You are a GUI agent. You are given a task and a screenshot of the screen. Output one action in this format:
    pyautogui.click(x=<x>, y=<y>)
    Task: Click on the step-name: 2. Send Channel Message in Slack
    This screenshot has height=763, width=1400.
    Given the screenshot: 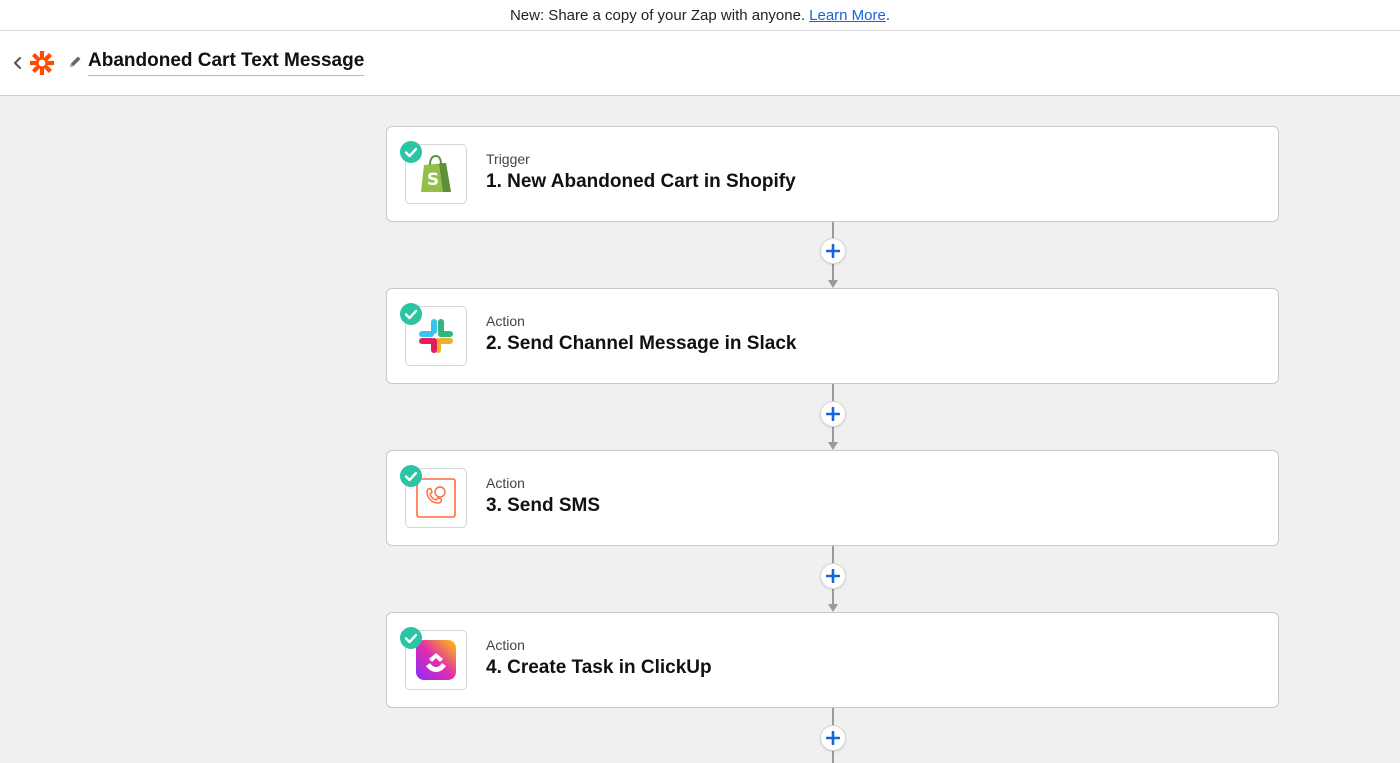 What is the action you would take?
    pyautogui.click(x=641, y=343)
    